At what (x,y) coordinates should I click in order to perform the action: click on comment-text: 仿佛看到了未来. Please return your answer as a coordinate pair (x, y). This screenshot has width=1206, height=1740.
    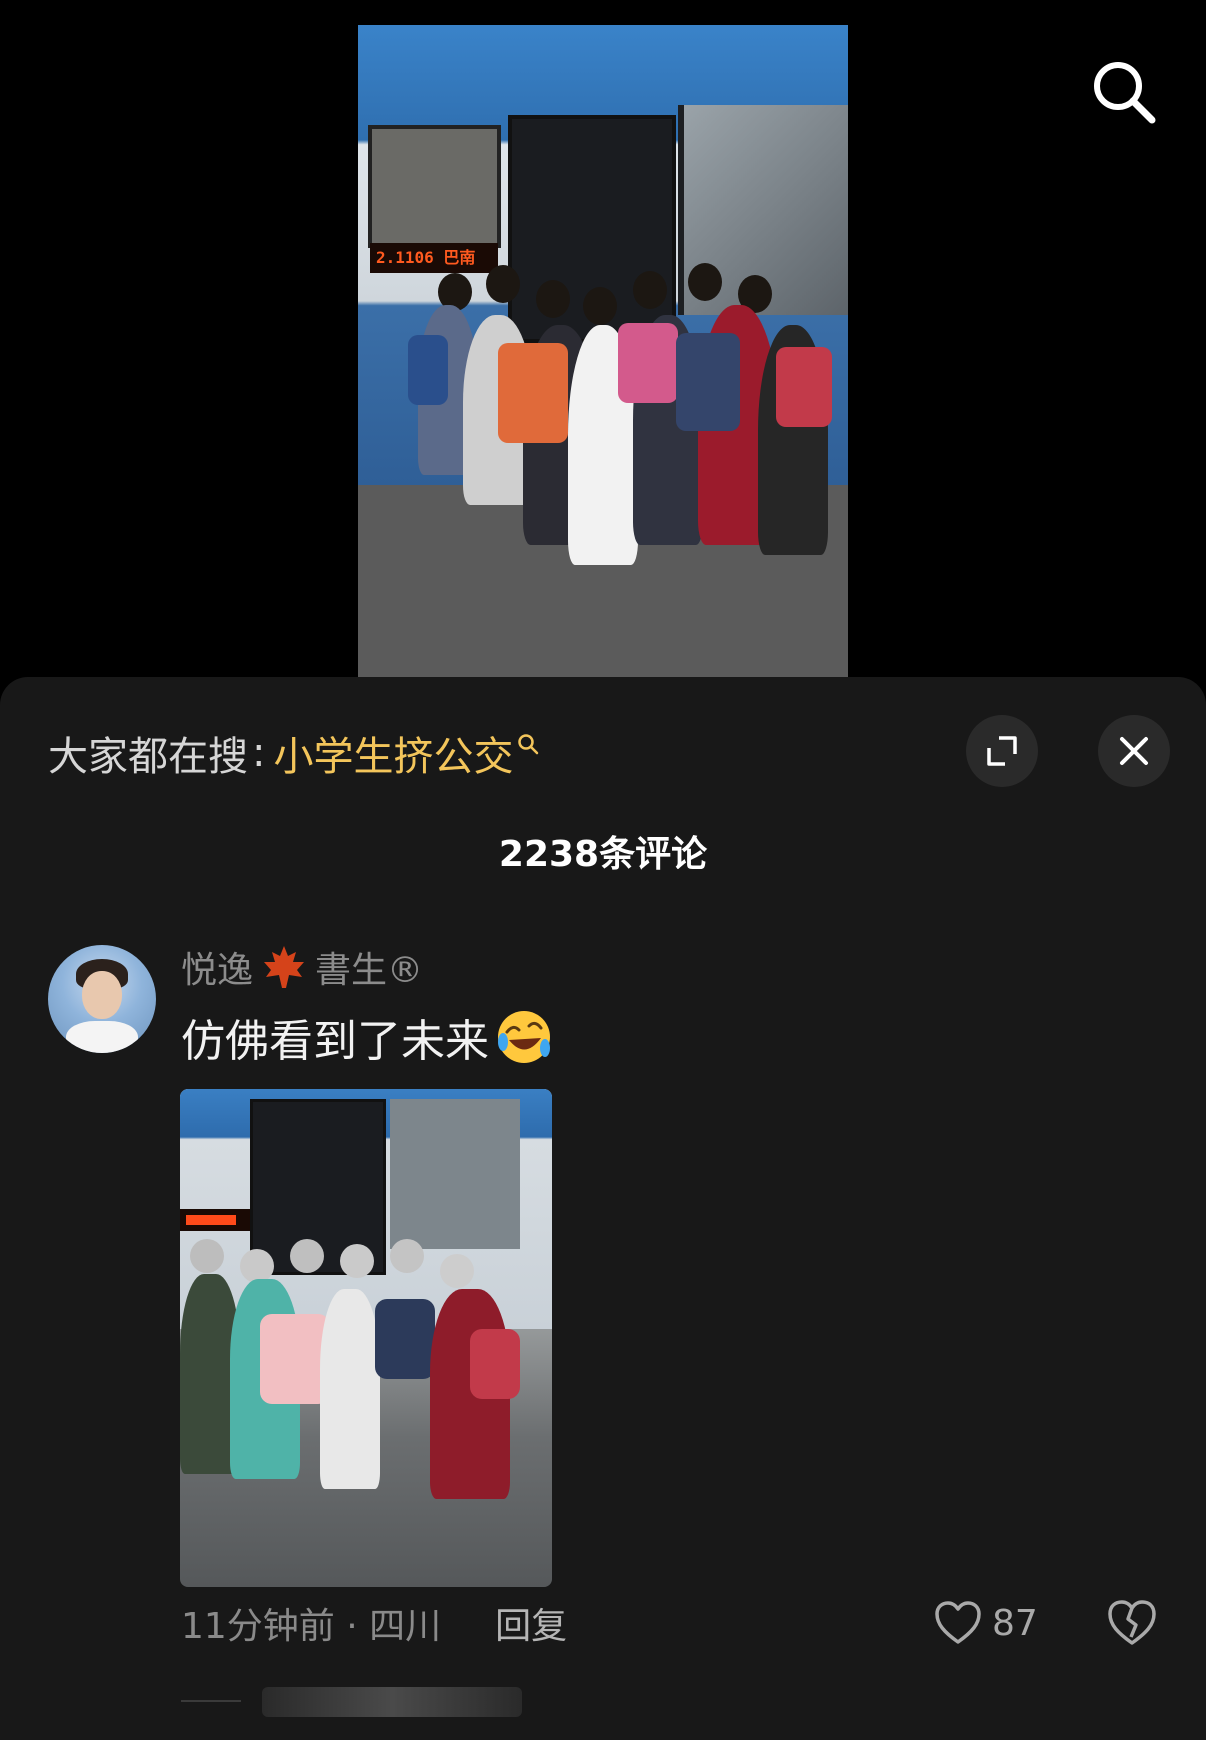
    Looking at the image, I should click on (367, 1037).